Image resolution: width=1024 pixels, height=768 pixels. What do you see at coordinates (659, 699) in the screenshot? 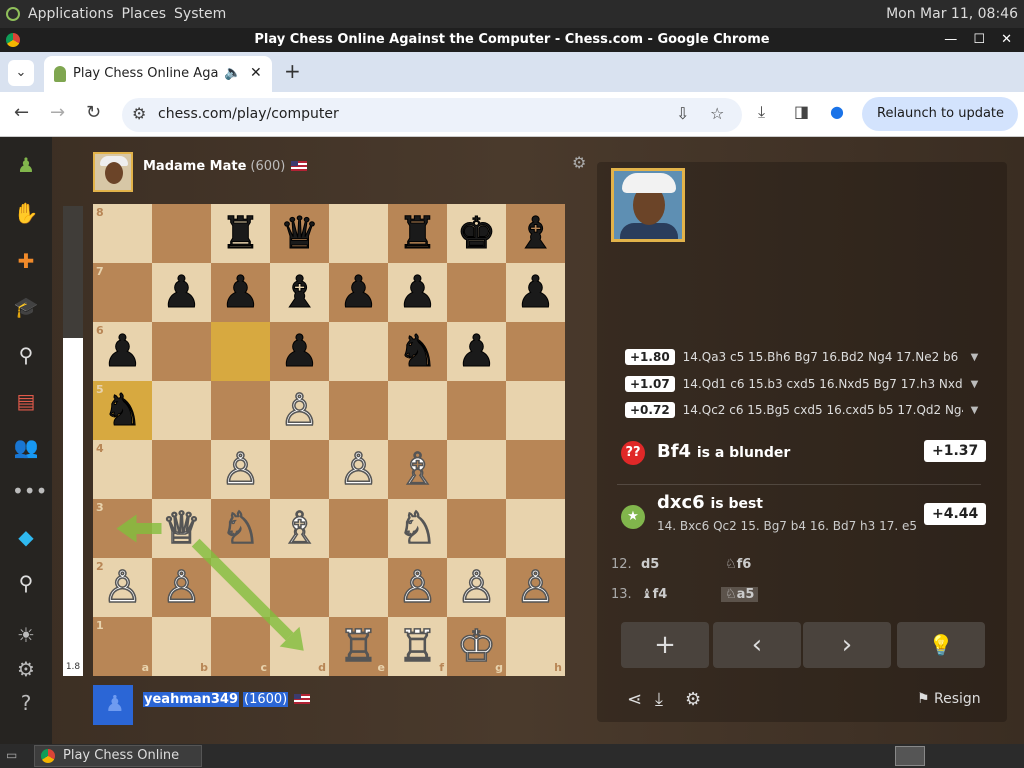
I see `download-icon: ⤓` at bounding box center [659, 699].